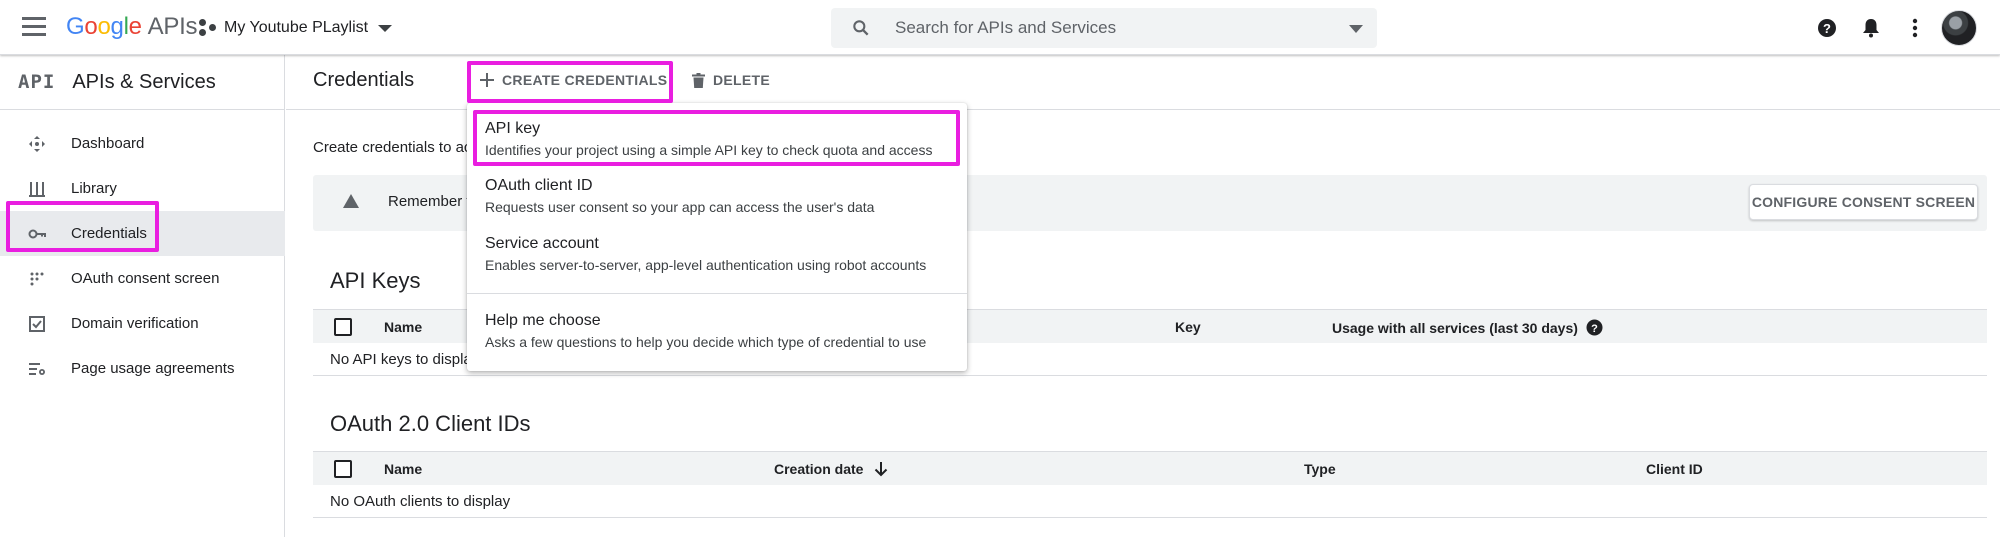 The height and width of the screenshot is (537, 2000). Describe the element at coordinates (1467, 327) in the screenshot. I see `column-usage: Usage with all services (last 30 days)?` at that location.